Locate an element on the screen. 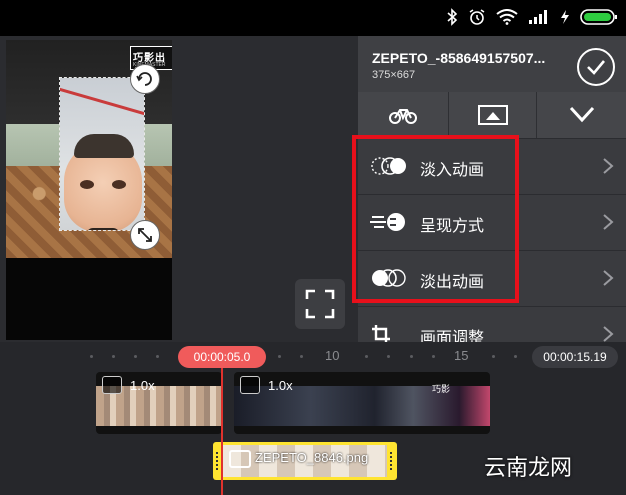  check-icon is located at coordinates (596, 67).